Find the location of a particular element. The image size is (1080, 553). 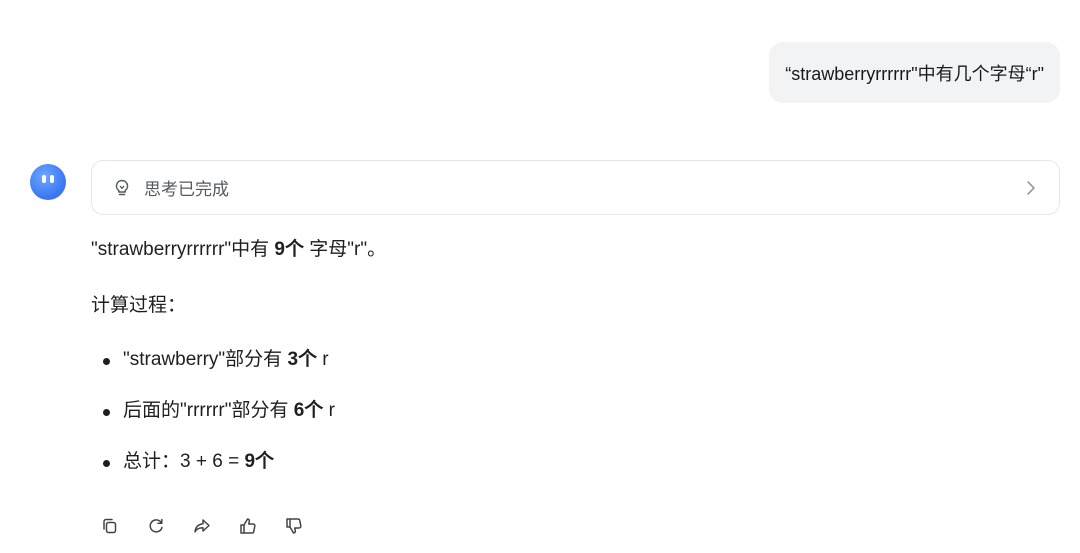

regenerate-icon is located at coordinates (156, 525).